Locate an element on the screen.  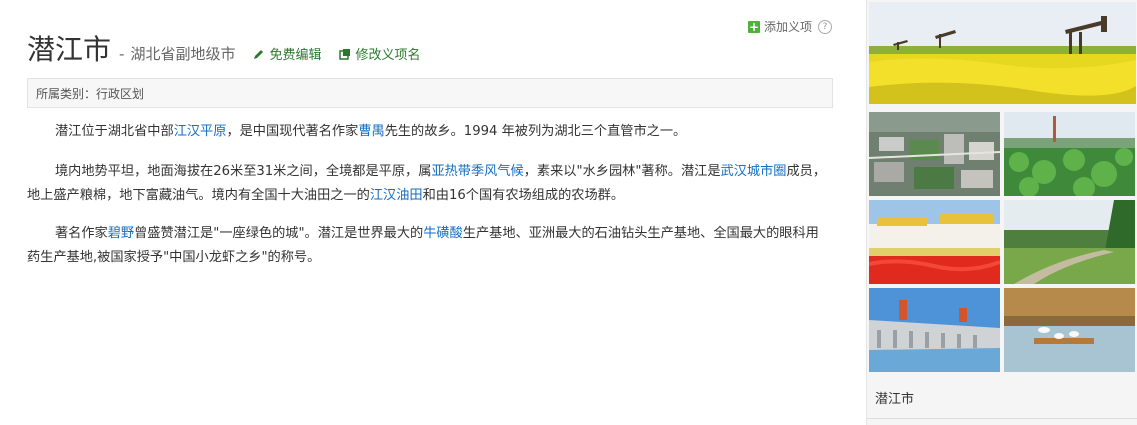
free-edit-button: 免费编辑 is located at coordinates (287, 53).